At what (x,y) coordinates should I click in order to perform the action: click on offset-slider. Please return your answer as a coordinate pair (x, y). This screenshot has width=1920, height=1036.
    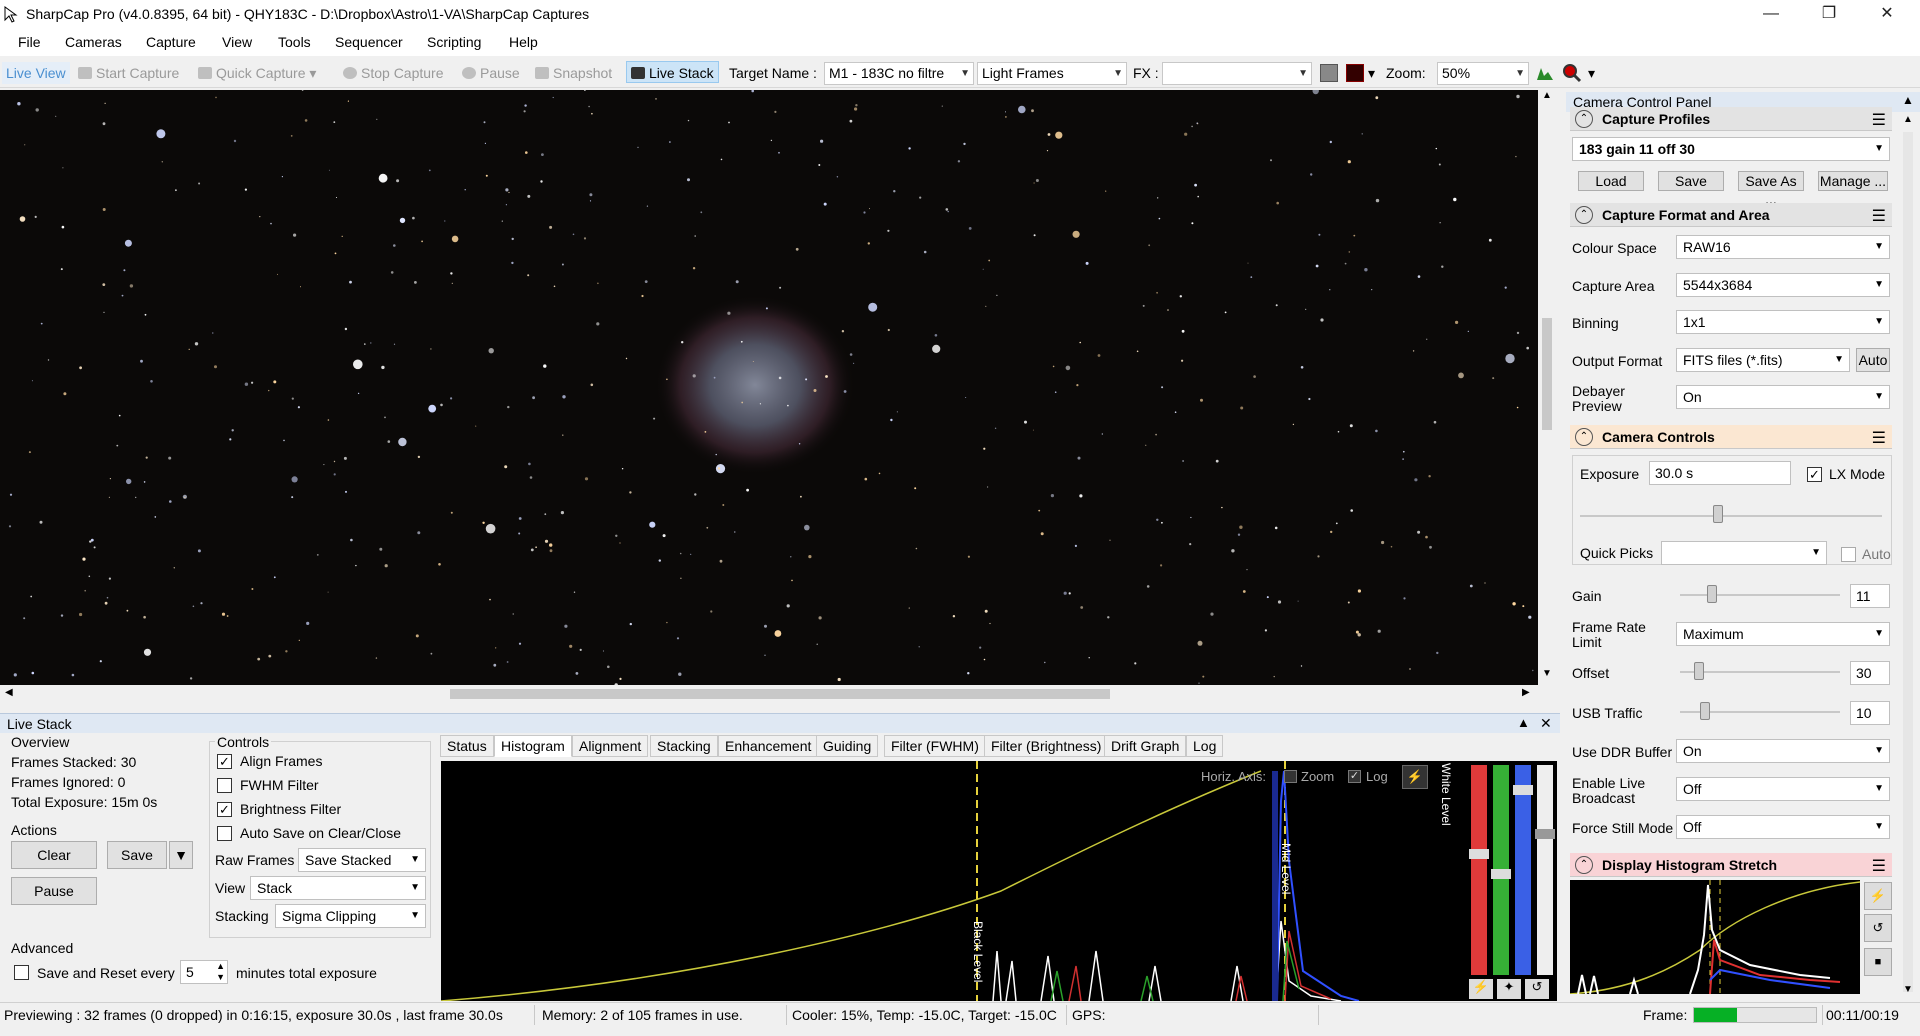
    Looking at the image, I should click on (1760, 672).